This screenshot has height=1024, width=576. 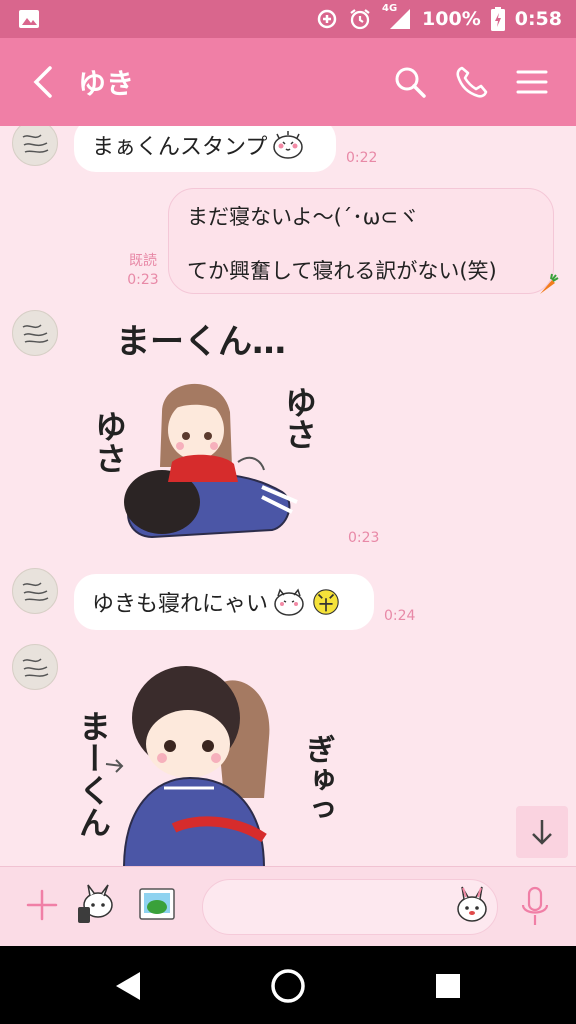 What do you see at coordinates (497, 19) in the screenshot?
I see `battery-icon` at bounding box center [497, 19].